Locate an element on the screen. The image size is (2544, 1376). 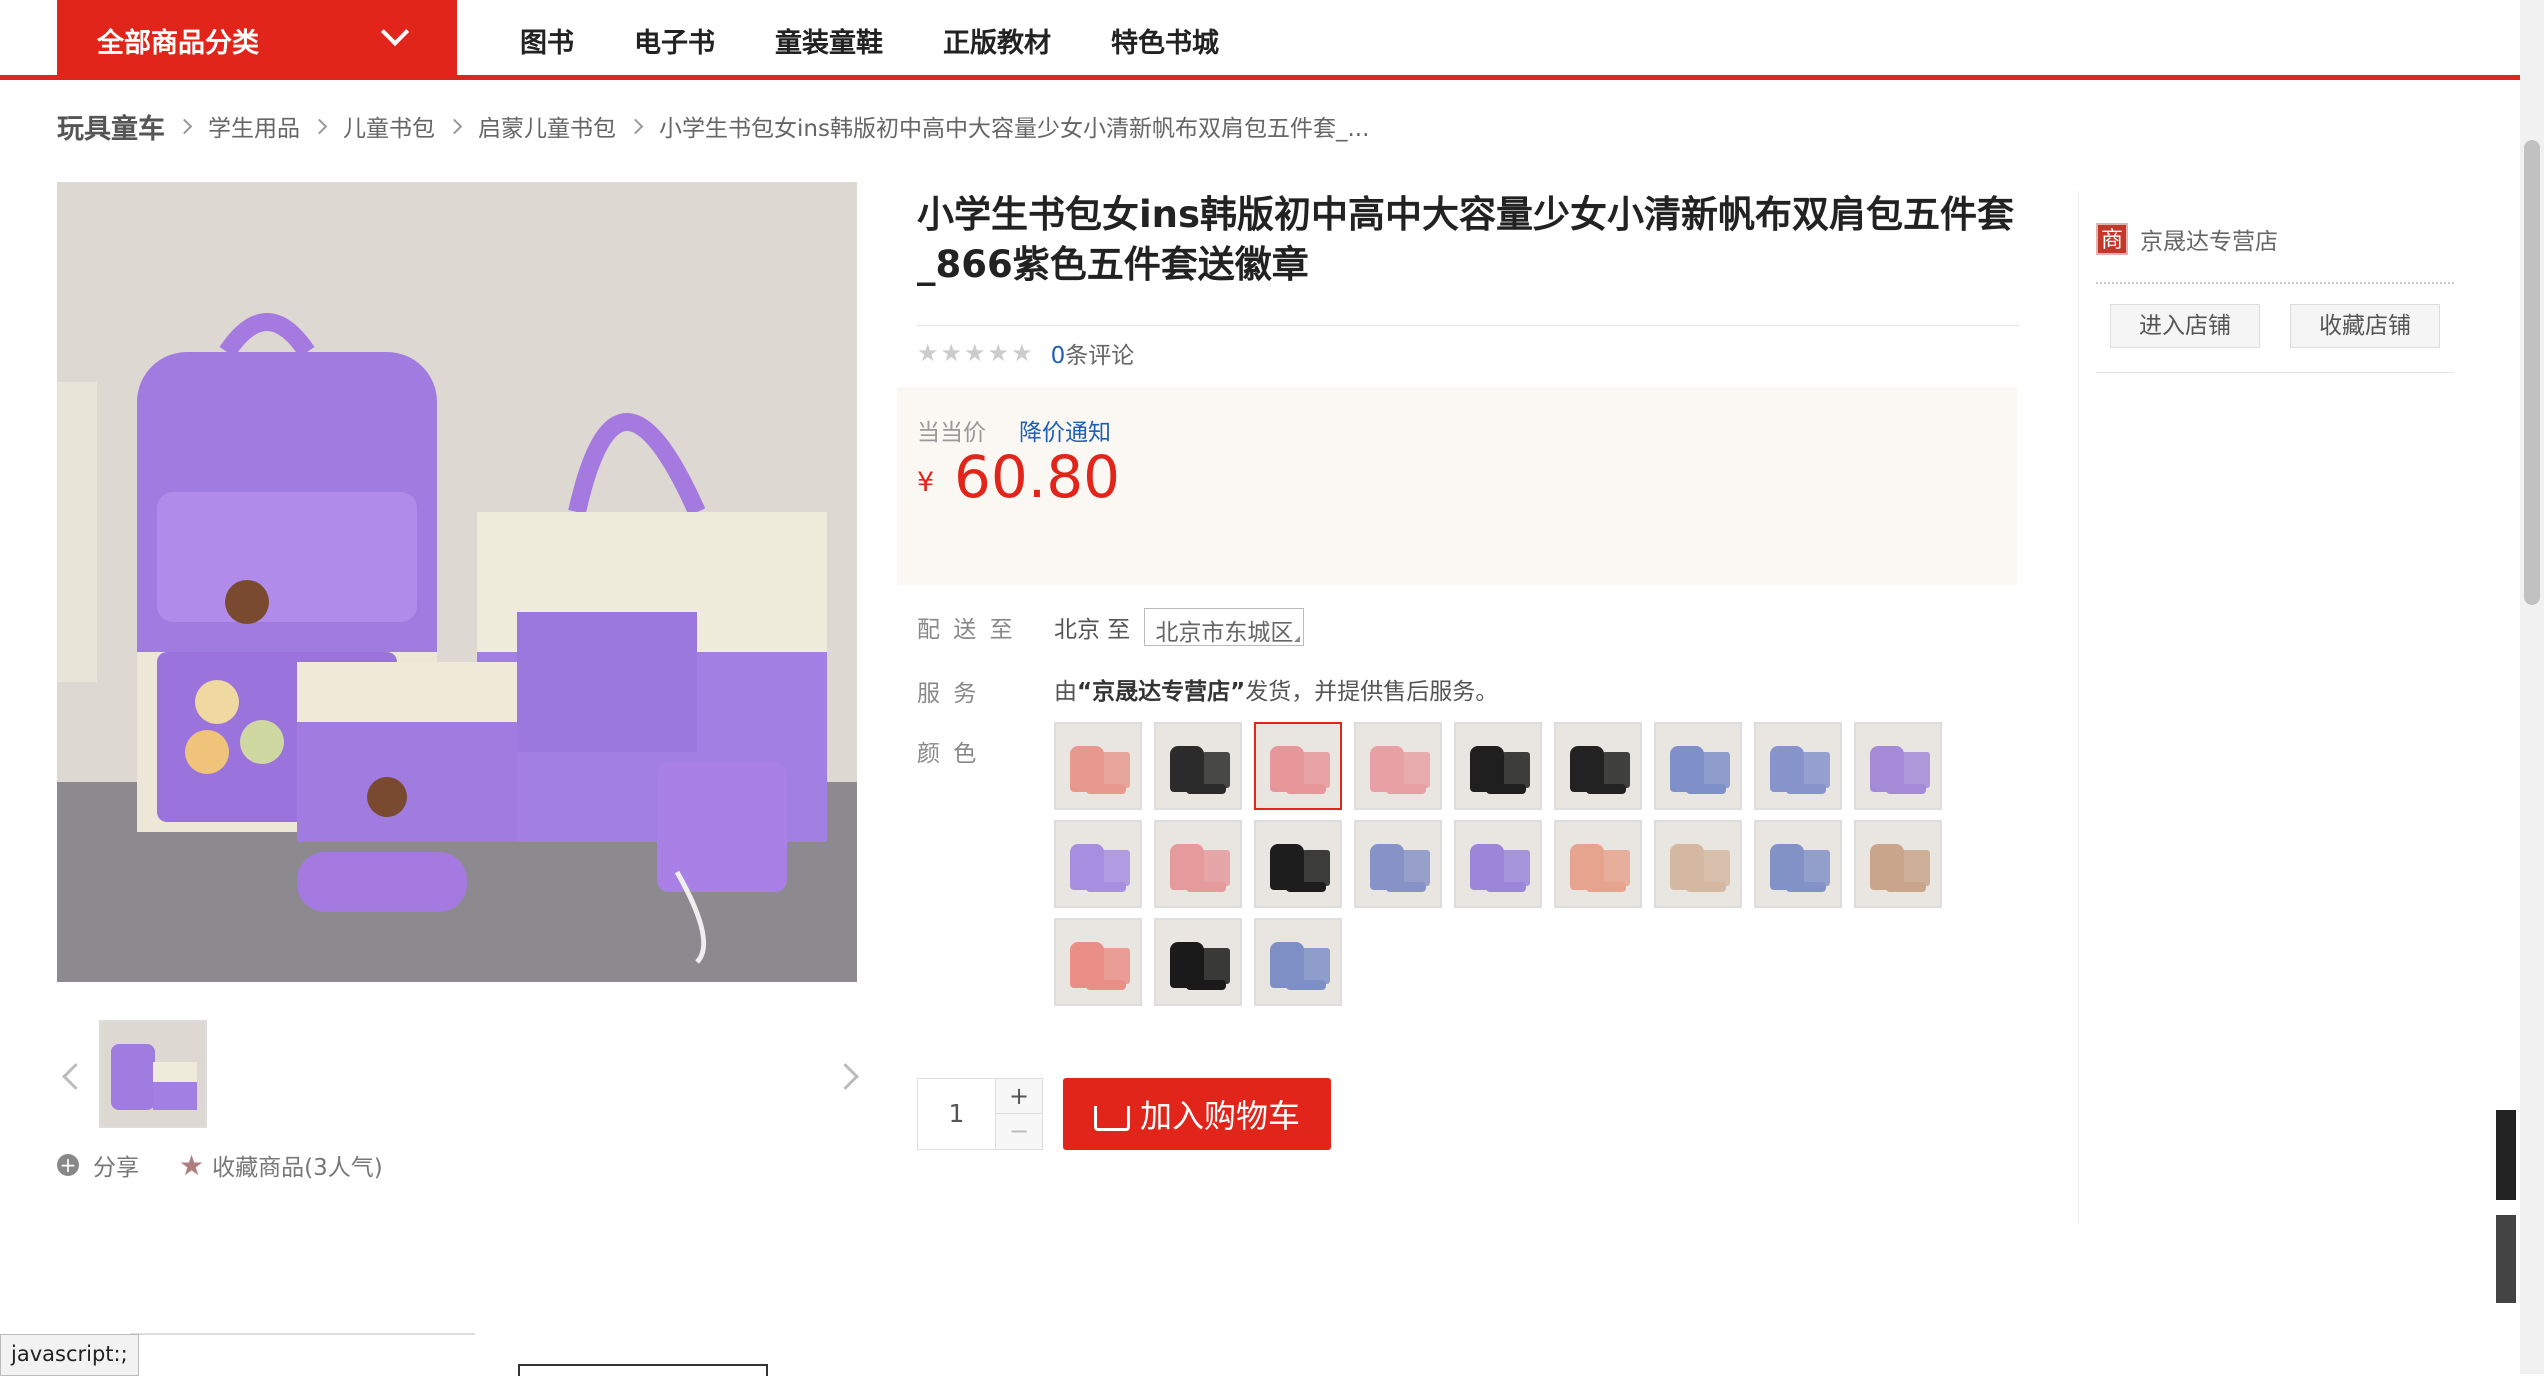
share-plus-icon: + is located at coordinates (68, 1165).